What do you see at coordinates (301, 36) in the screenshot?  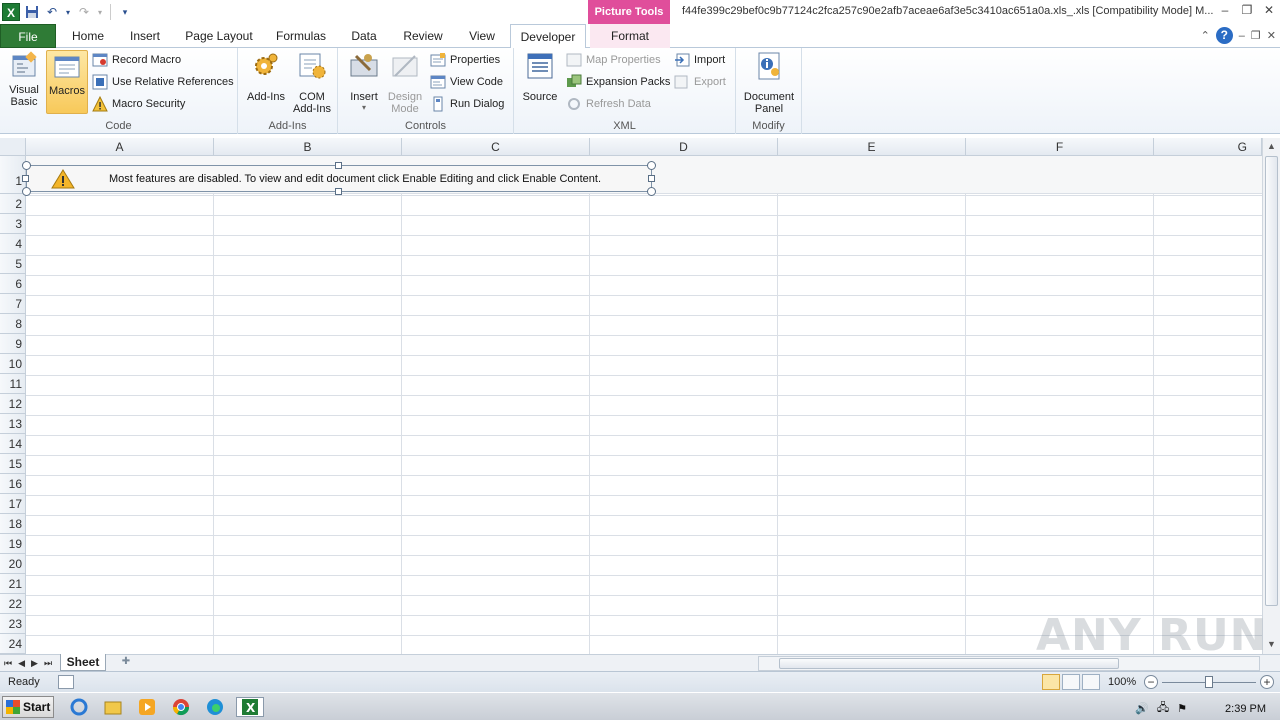 I see `tab-formulas: Formulas` at bounding box center [301, 36].